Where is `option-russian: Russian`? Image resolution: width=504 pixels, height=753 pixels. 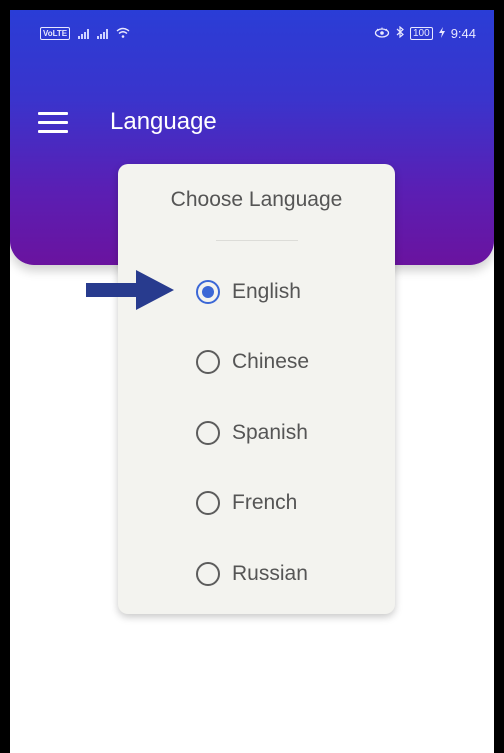
option-russian: Russian is located at coordinates (252, 574).